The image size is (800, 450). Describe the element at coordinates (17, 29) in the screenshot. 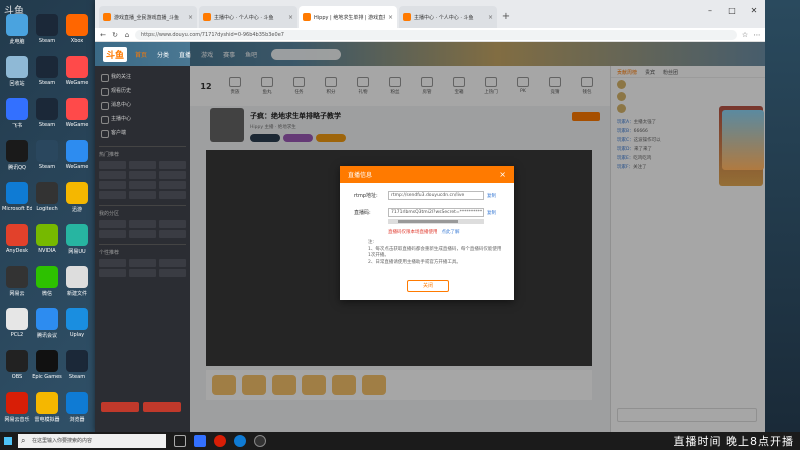

I see `desktop-icon: 此电脑` at that location.